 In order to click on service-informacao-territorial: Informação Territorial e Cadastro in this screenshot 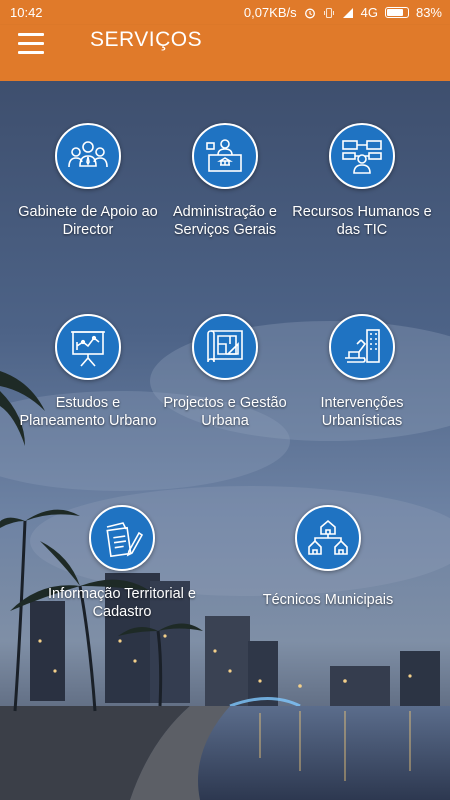, I will do `click(122, 563)`.